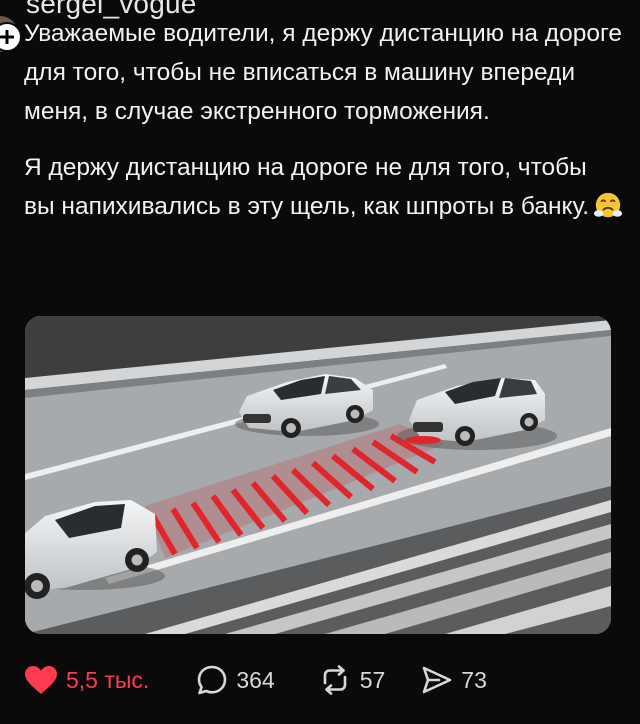 The image size is (640, 724). What do you see at coordinates (474, 679) in the screenshot?
I see `share-count: 73` at bounding box center [474, 679].